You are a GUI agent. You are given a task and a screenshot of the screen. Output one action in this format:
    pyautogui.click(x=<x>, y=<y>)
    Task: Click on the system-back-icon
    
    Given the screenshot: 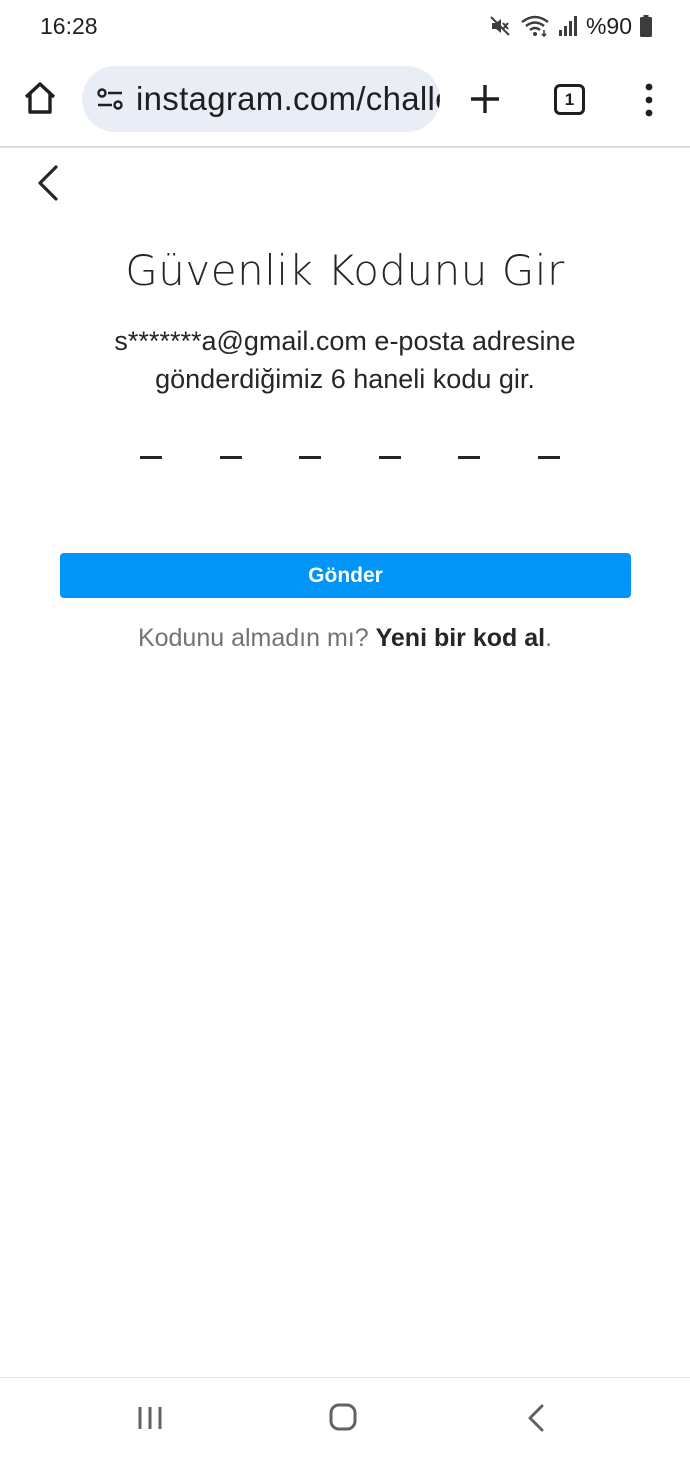 What is the action you would take?
    pyautogui.click(x=536, y=1418)
    